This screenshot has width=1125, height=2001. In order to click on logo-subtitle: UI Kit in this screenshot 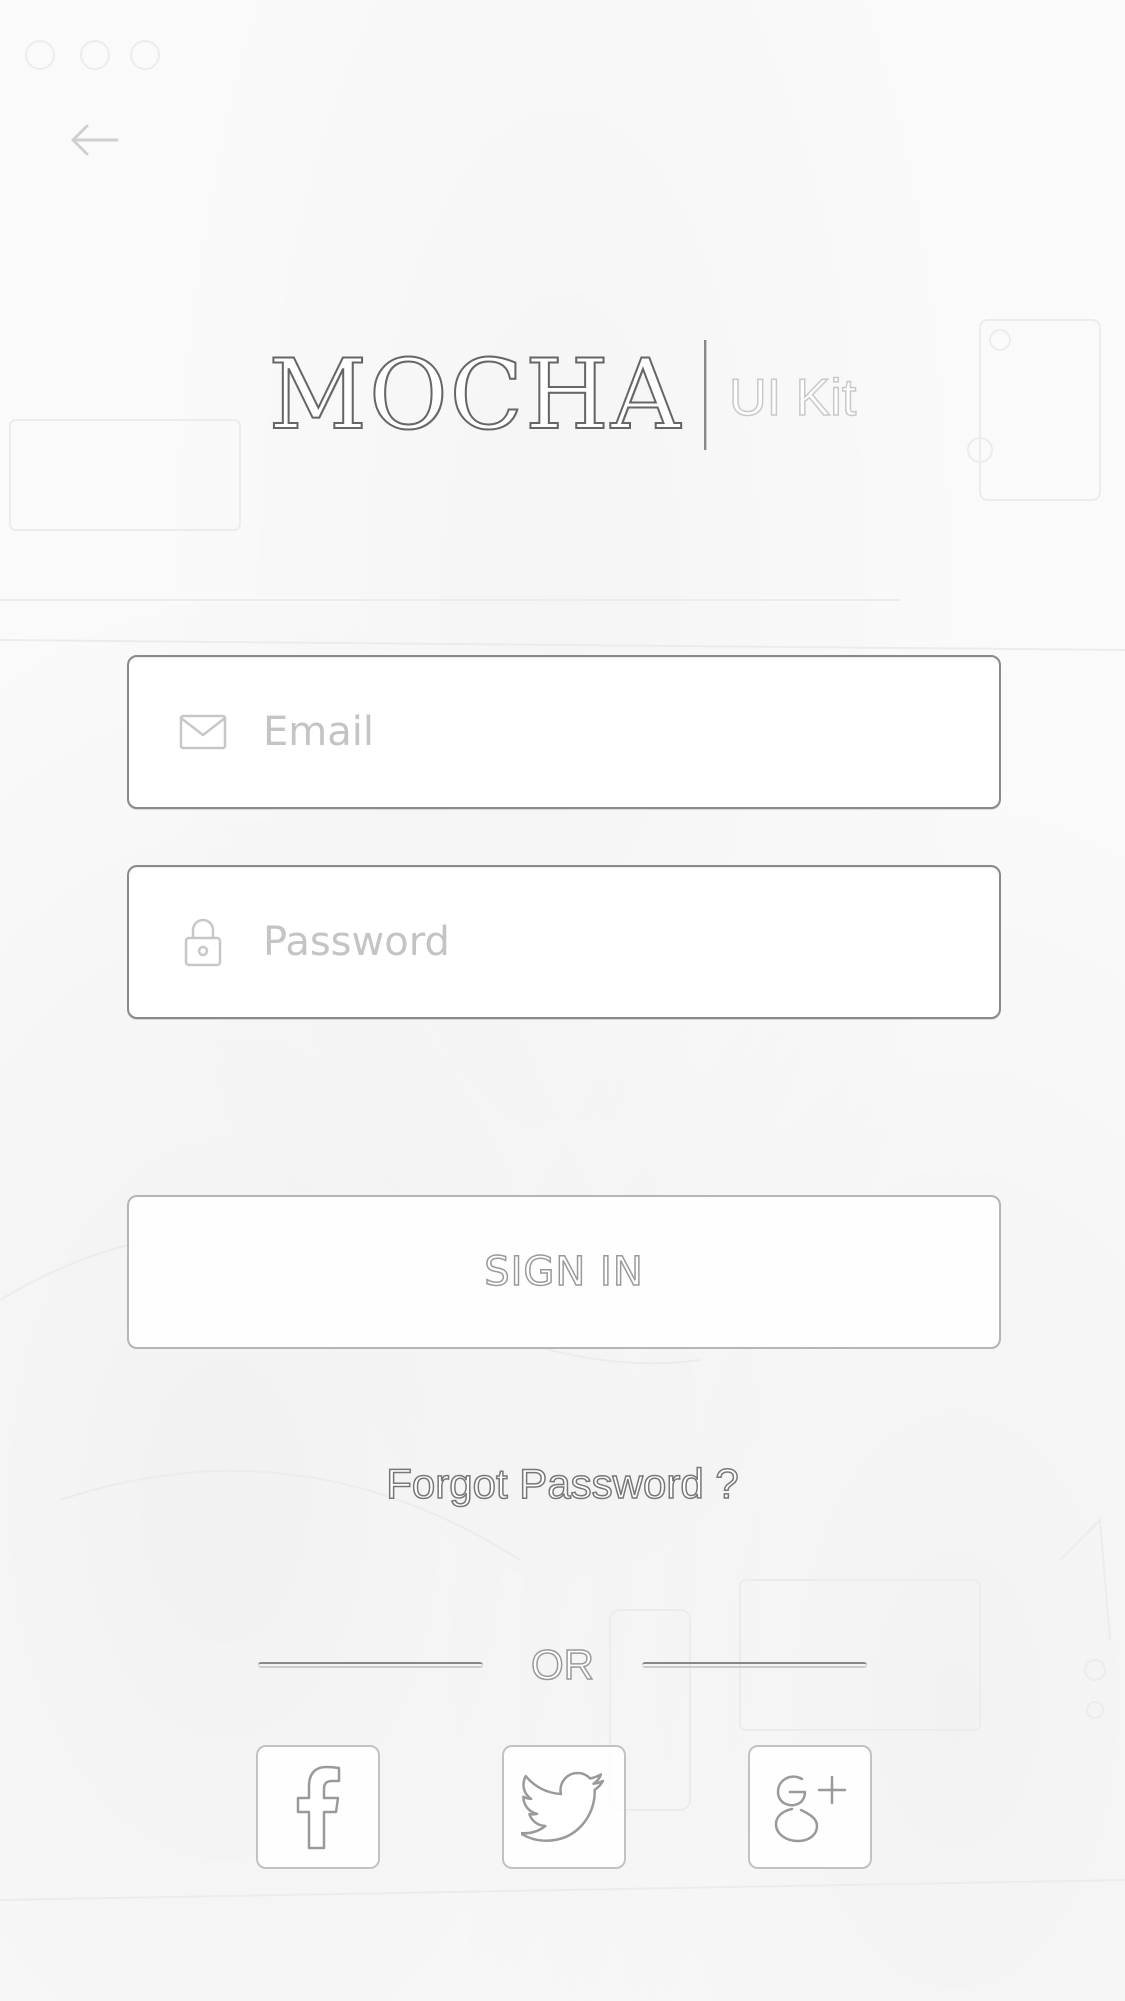, I will do `click(792, 398)`.